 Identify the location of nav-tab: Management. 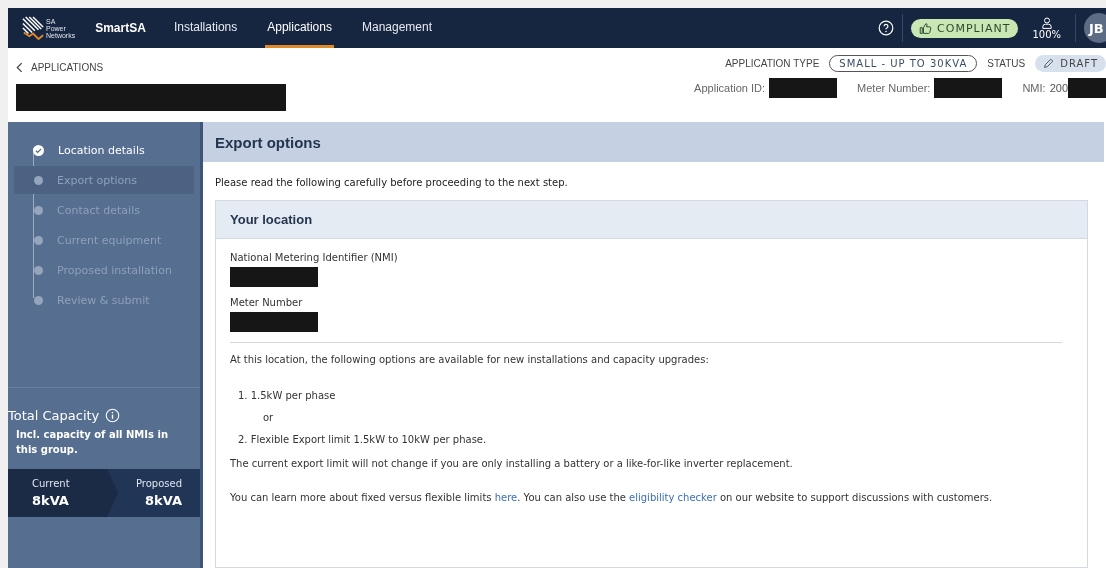
(396, 28).